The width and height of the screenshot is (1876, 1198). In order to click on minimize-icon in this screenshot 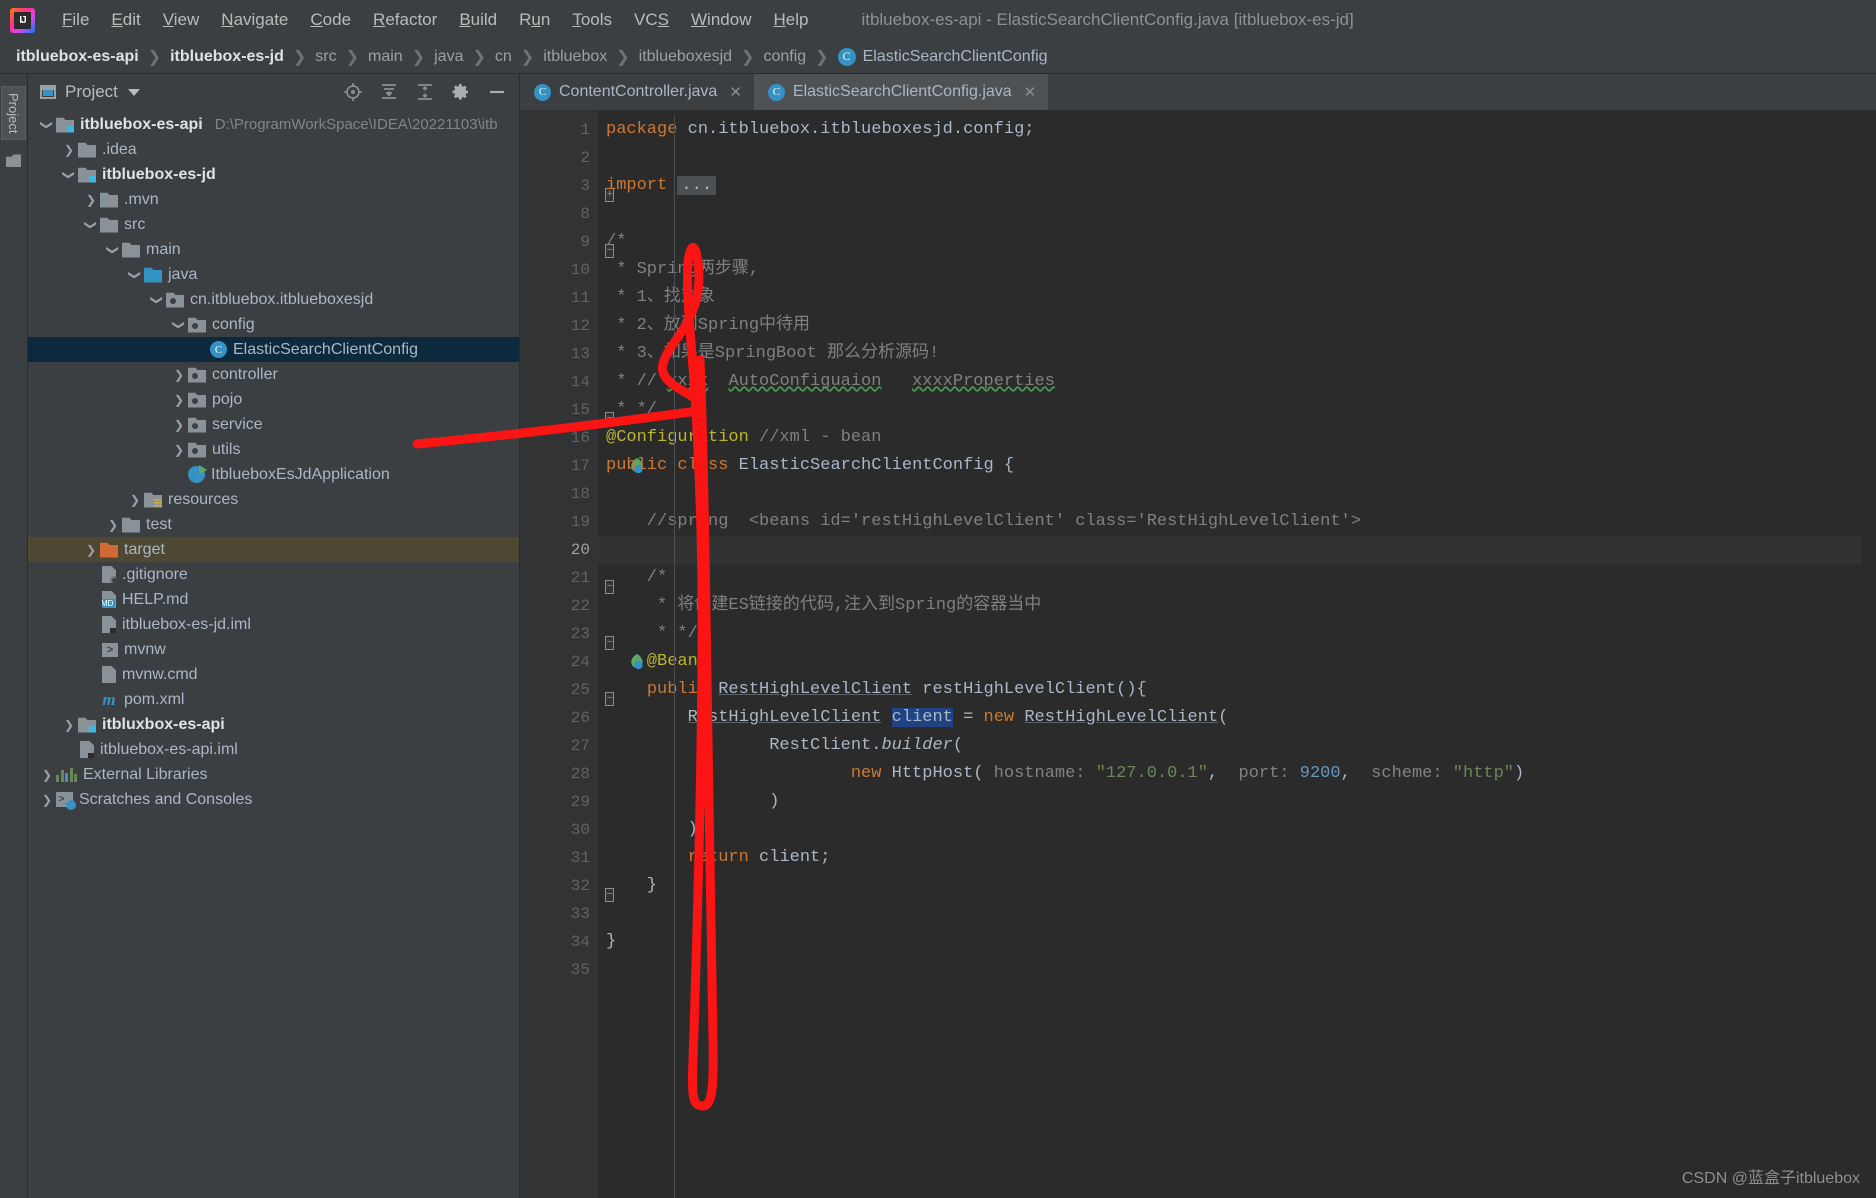, I will do `click(497, 92)`.